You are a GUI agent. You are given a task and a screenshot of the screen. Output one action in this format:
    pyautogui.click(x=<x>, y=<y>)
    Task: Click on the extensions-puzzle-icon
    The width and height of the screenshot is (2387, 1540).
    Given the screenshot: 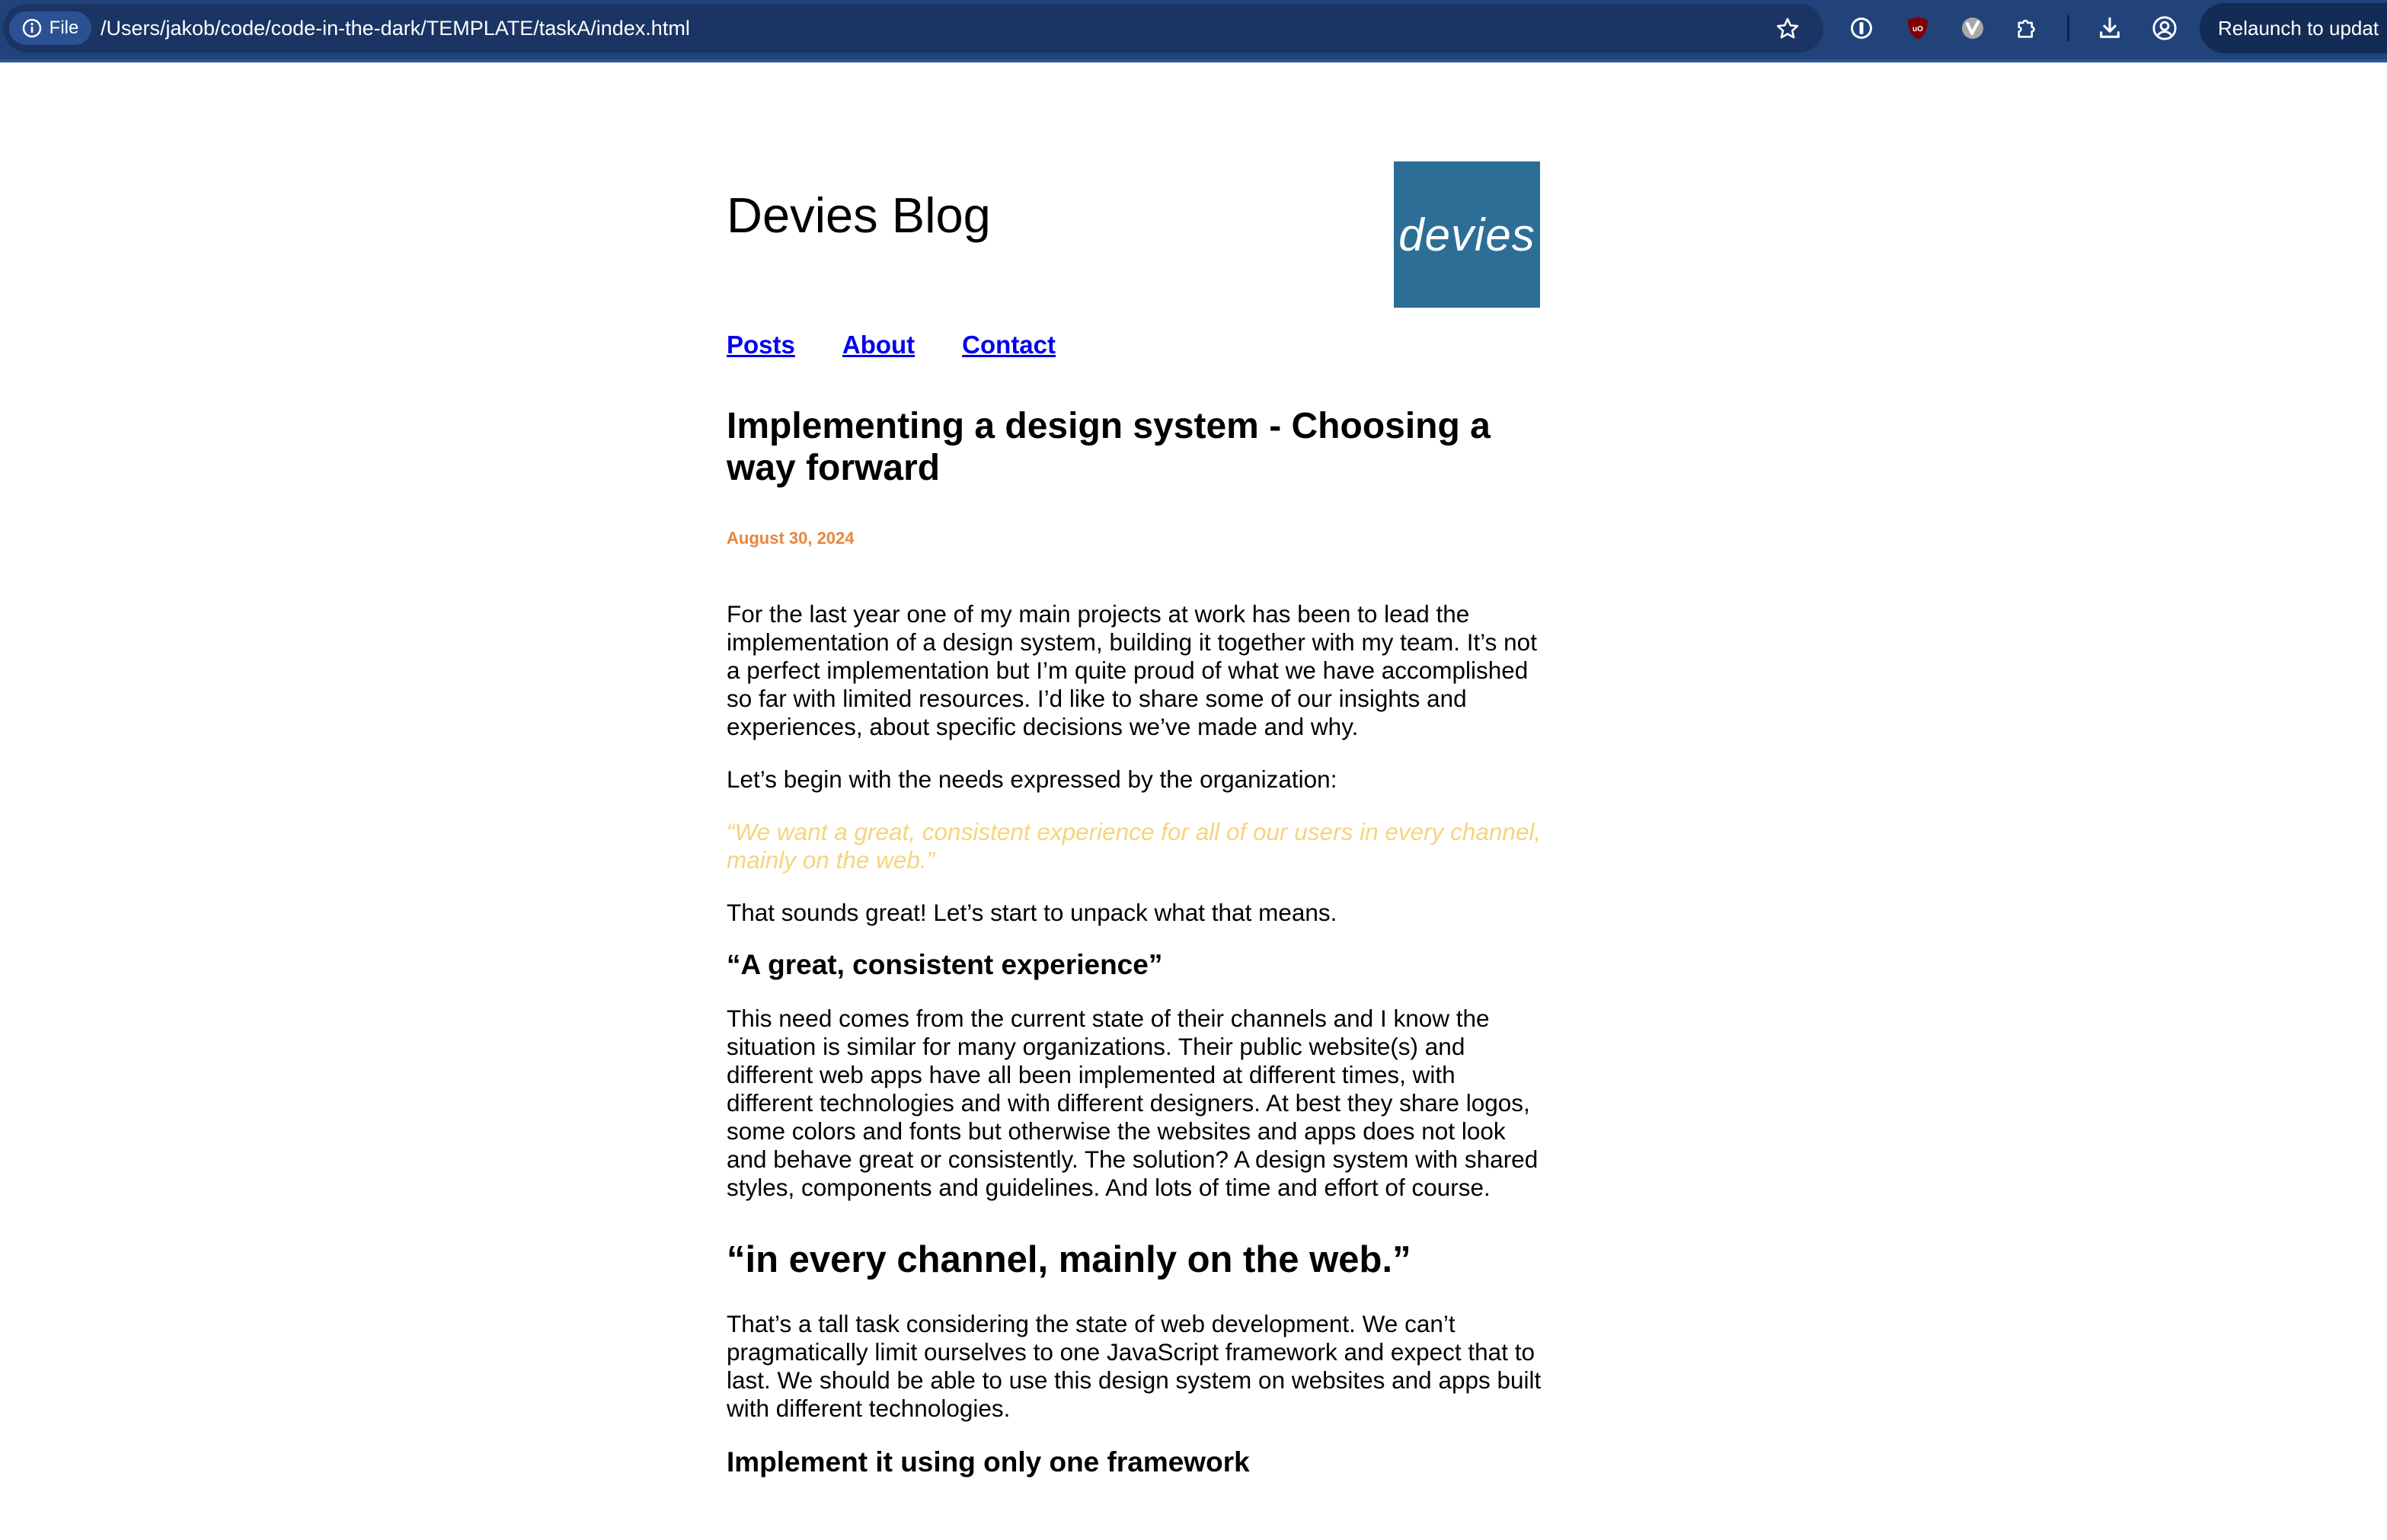 What is the action you would take?
    pyautogui.click(x=2027, y=28)
    